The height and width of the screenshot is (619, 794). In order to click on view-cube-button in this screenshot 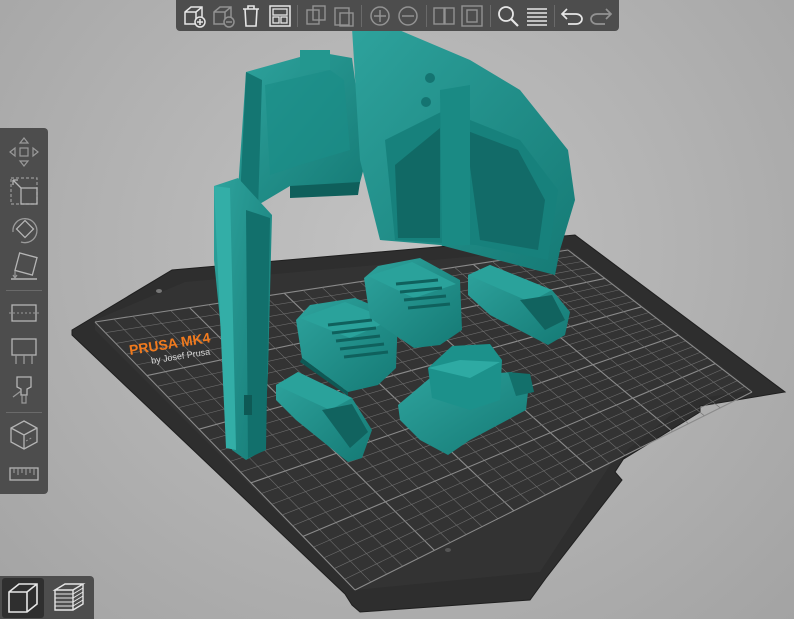, I will do `click(24, 435)`.